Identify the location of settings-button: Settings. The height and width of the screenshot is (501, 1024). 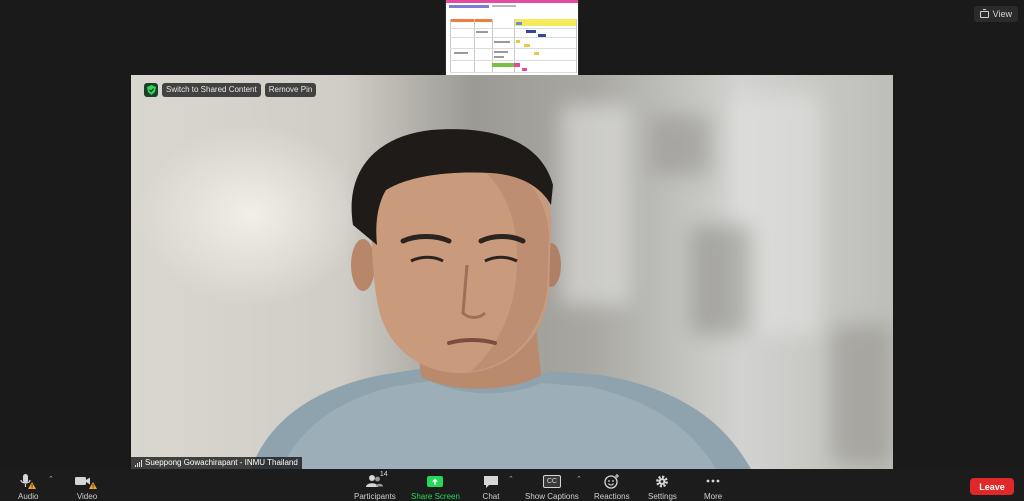
(662, 487).